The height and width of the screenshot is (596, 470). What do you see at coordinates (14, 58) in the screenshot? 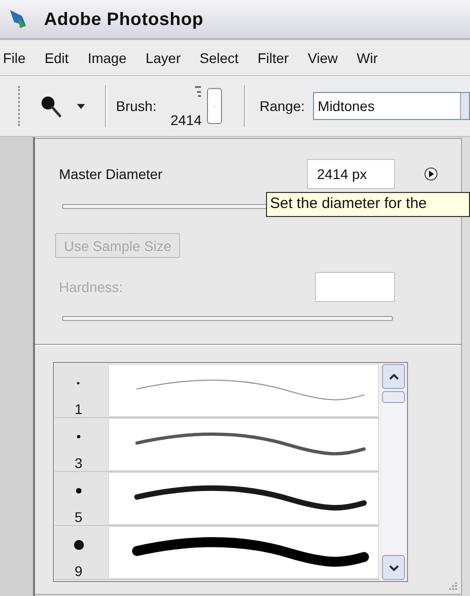
I see `menu-item: File` at bounding box center [14, 58].